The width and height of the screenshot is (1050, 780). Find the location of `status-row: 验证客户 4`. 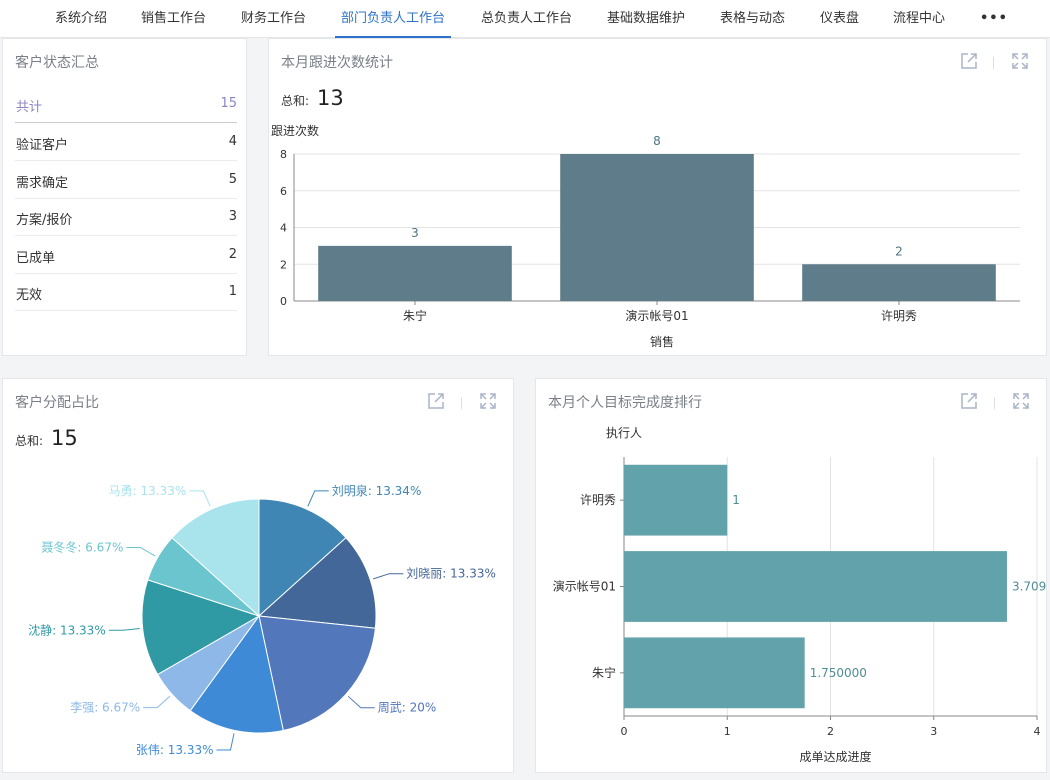

status-row: 验证客户 4 is located at coordinates (126, 142).